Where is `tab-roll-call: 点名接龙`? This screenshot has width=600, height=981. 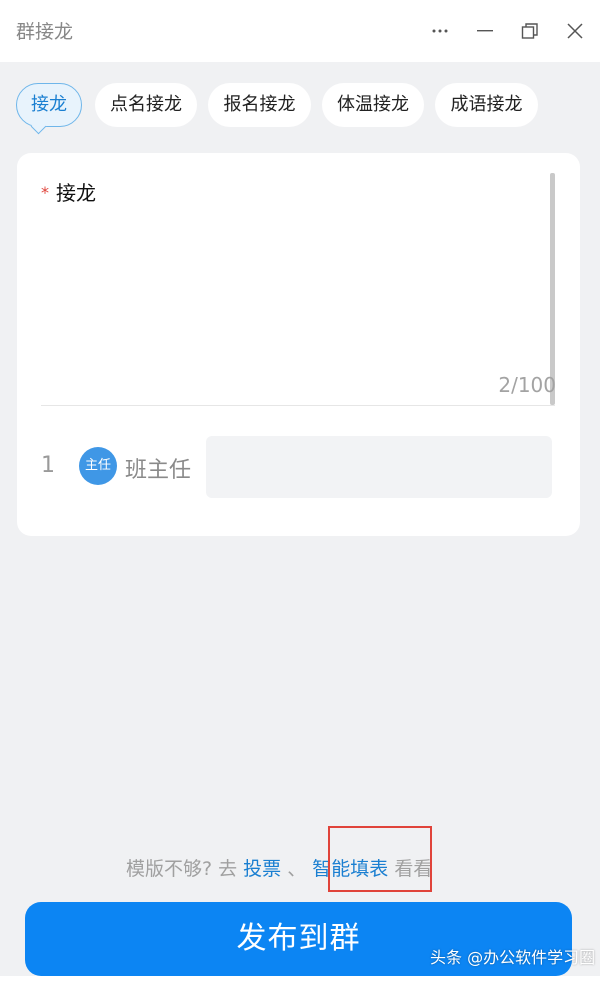
tab-roll-call: 点名接龙 is located at coordinates (146, 105).